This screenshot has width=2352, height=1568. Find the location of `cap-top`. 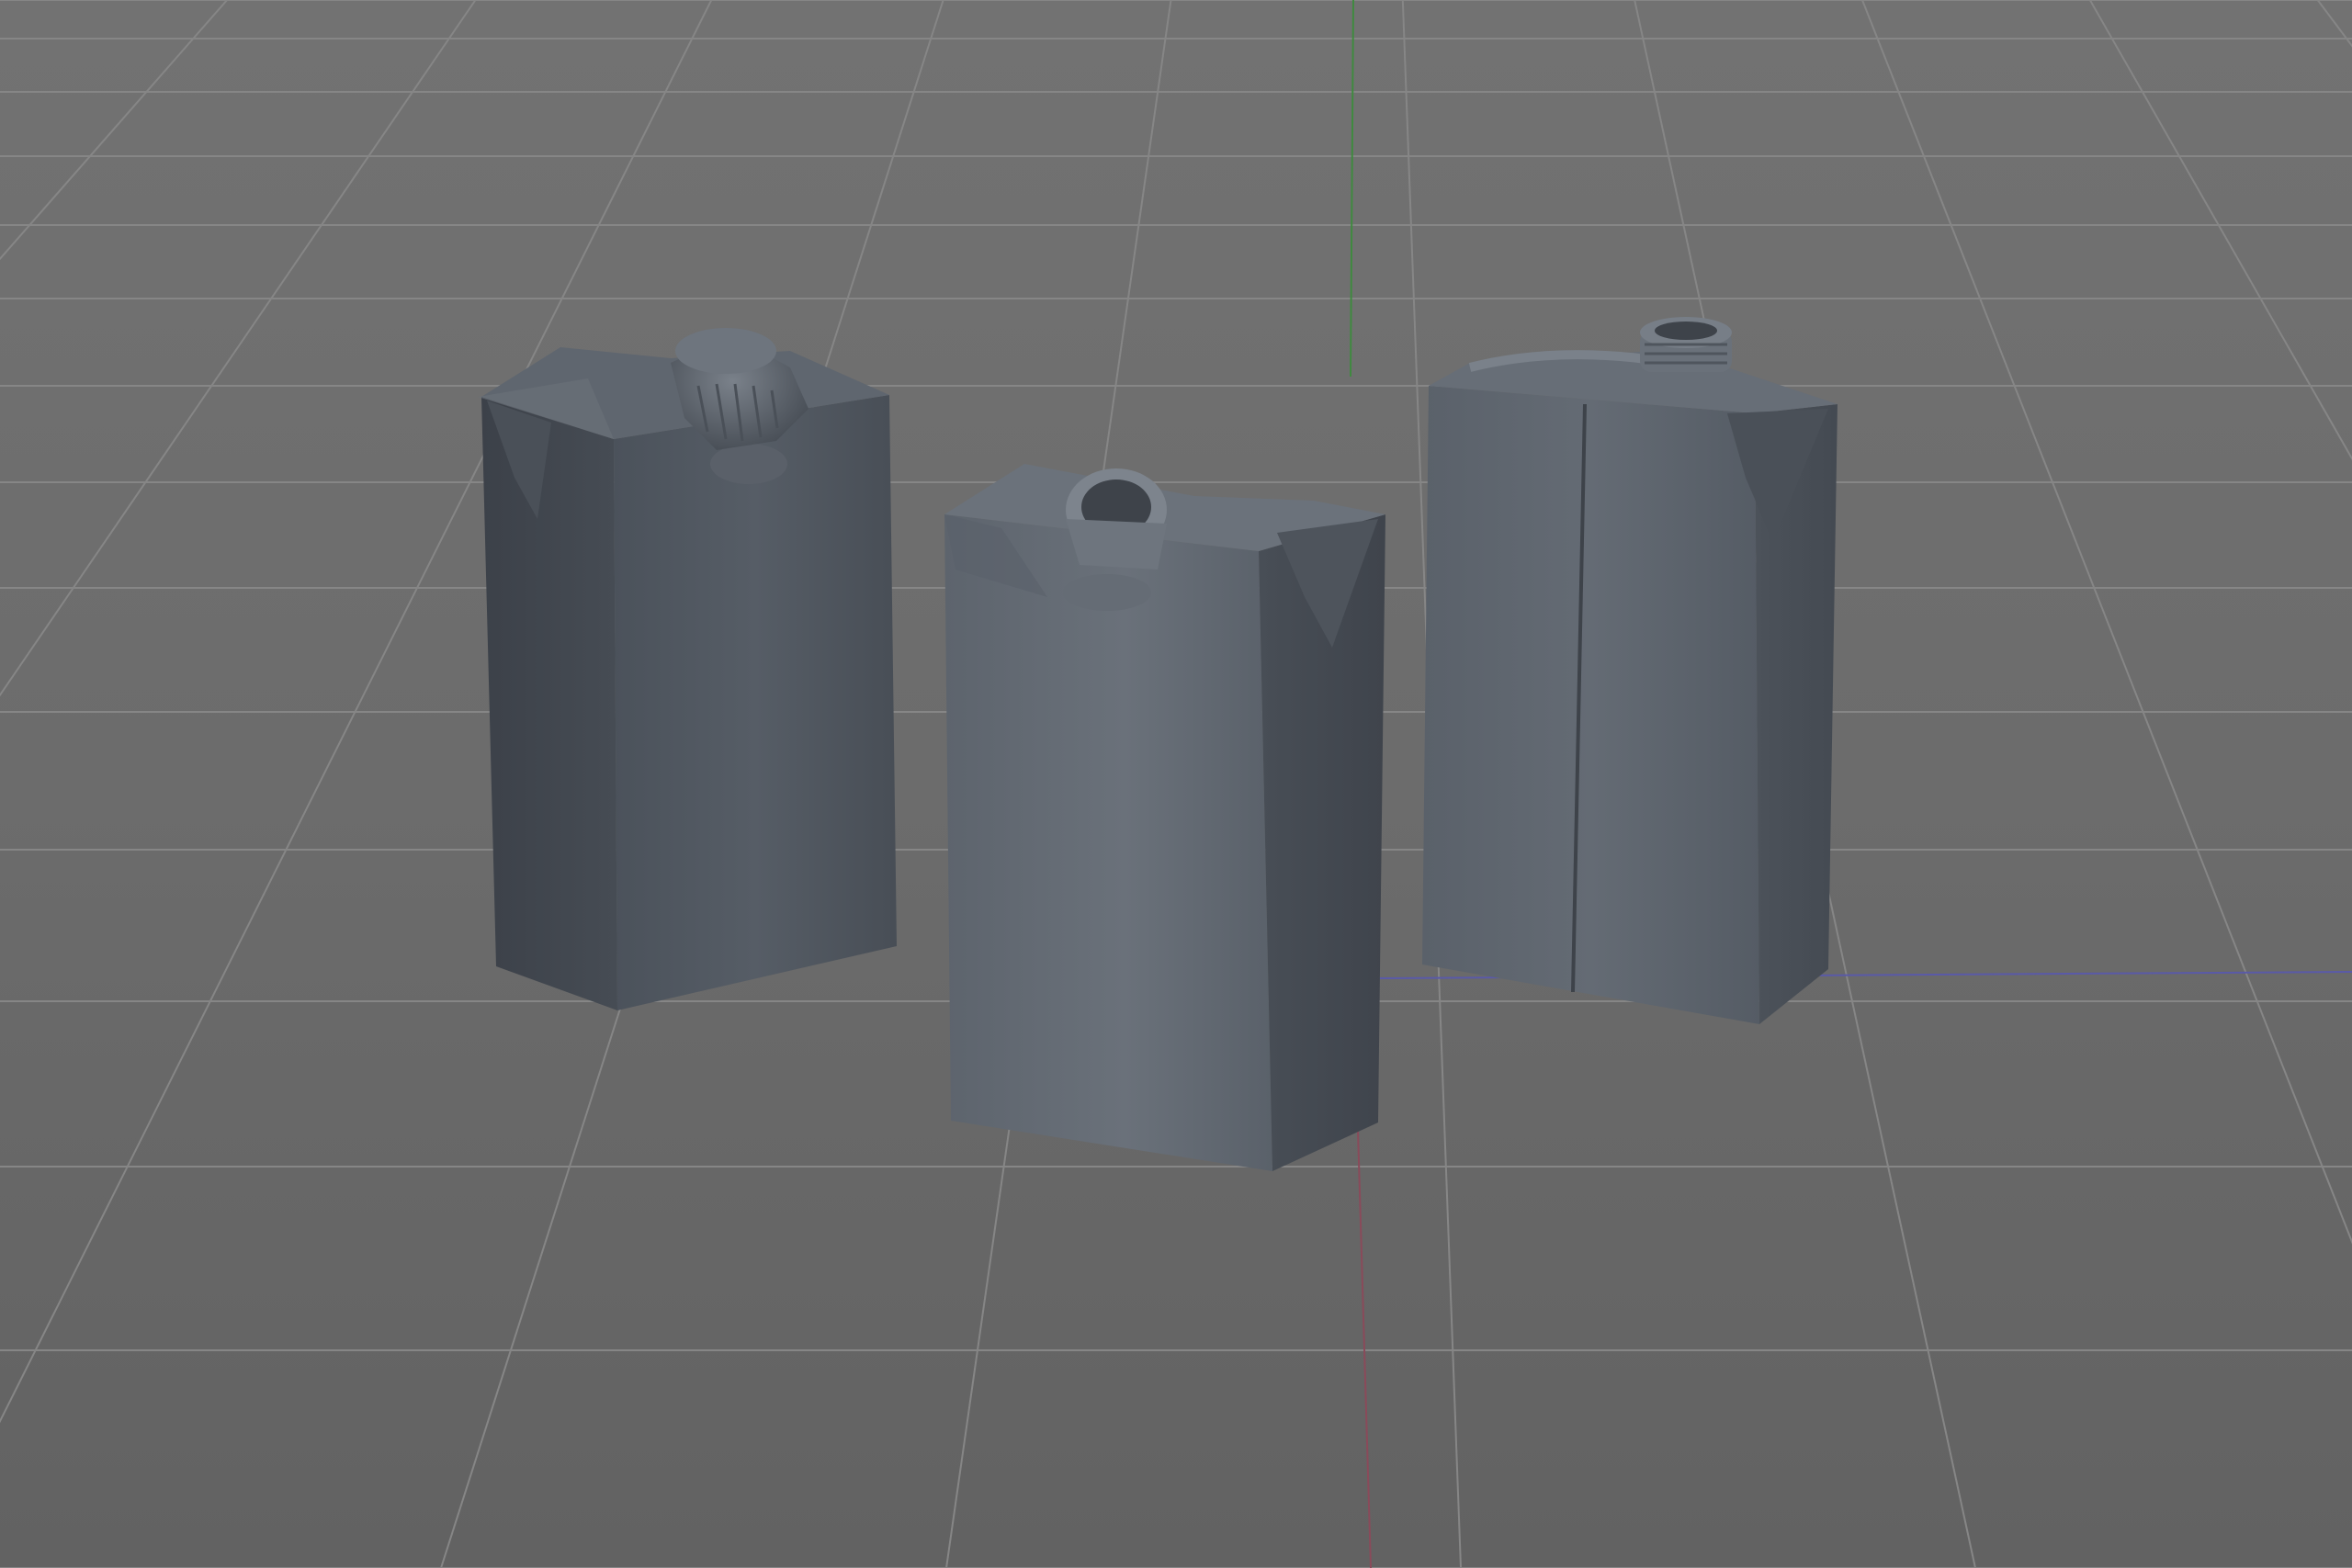

cap-top is located at coordinates (725, 351).